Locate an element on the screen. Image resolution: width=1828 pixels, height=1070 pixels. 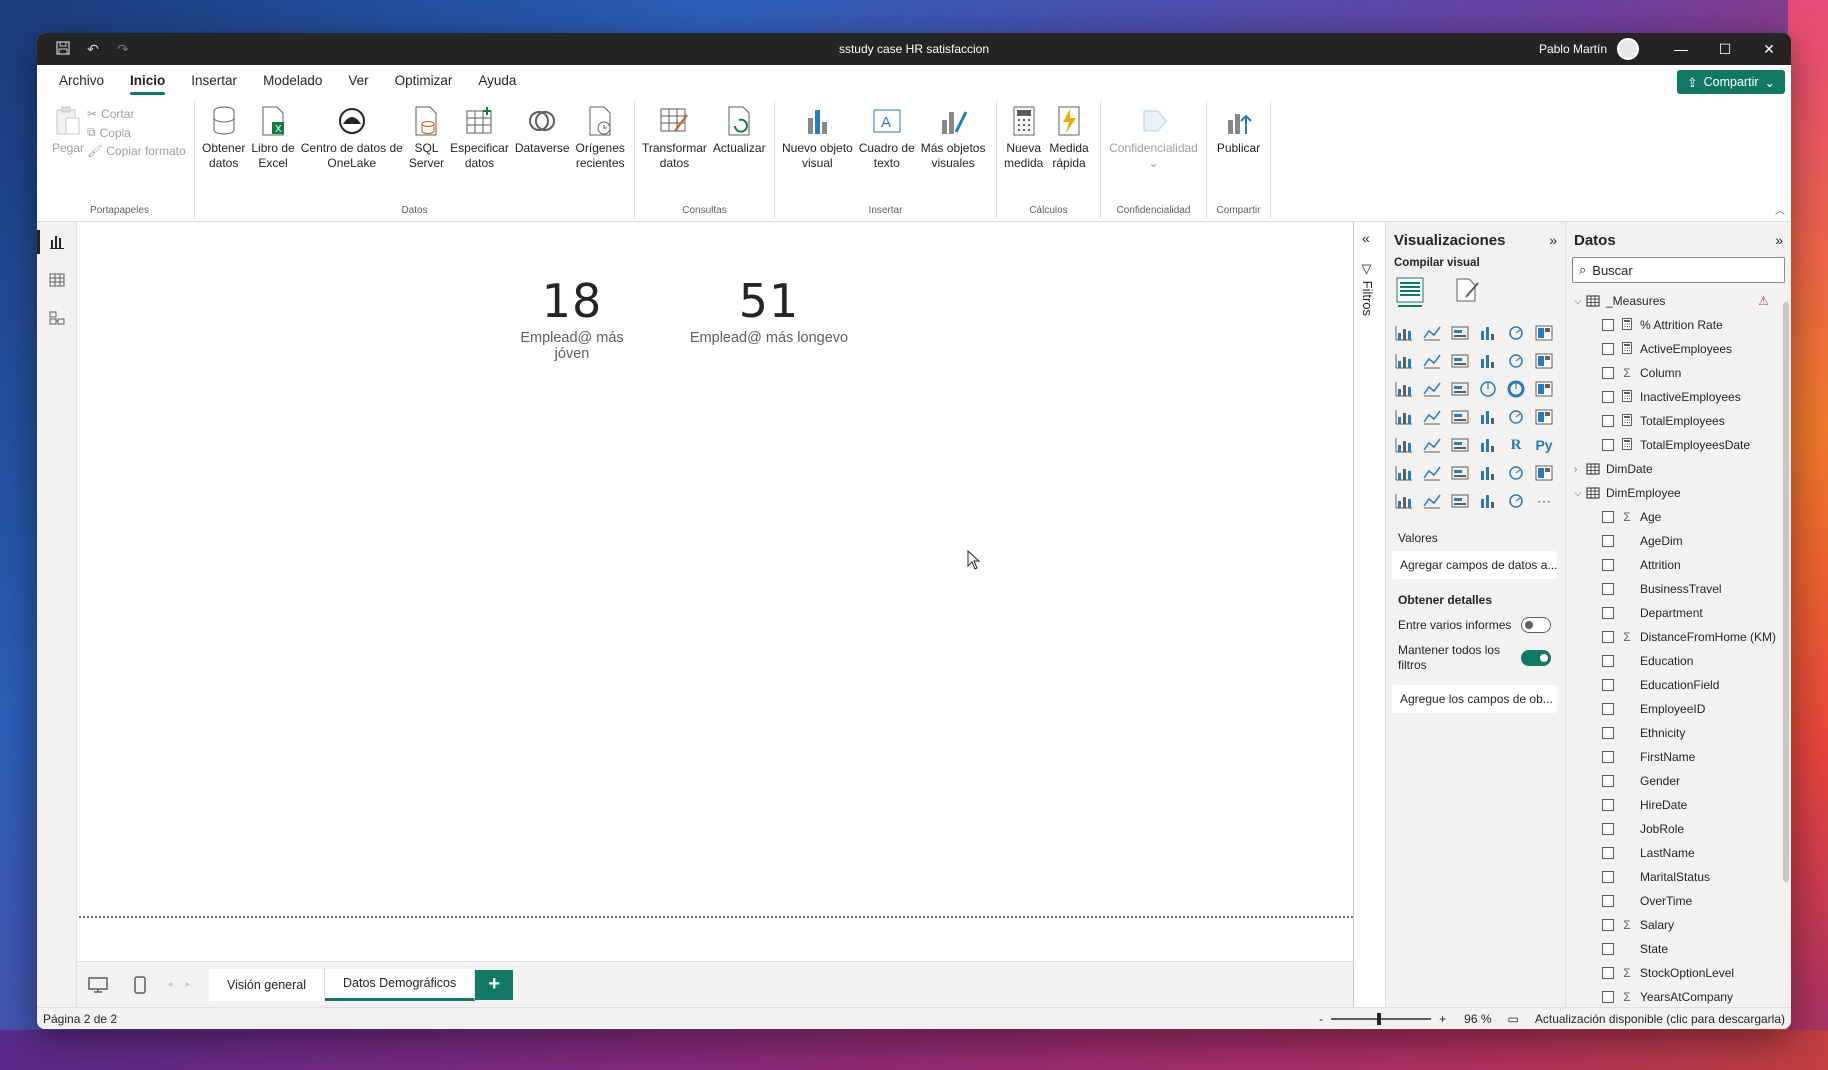
cross-report-toggle is located at coordinates (1536, 625).